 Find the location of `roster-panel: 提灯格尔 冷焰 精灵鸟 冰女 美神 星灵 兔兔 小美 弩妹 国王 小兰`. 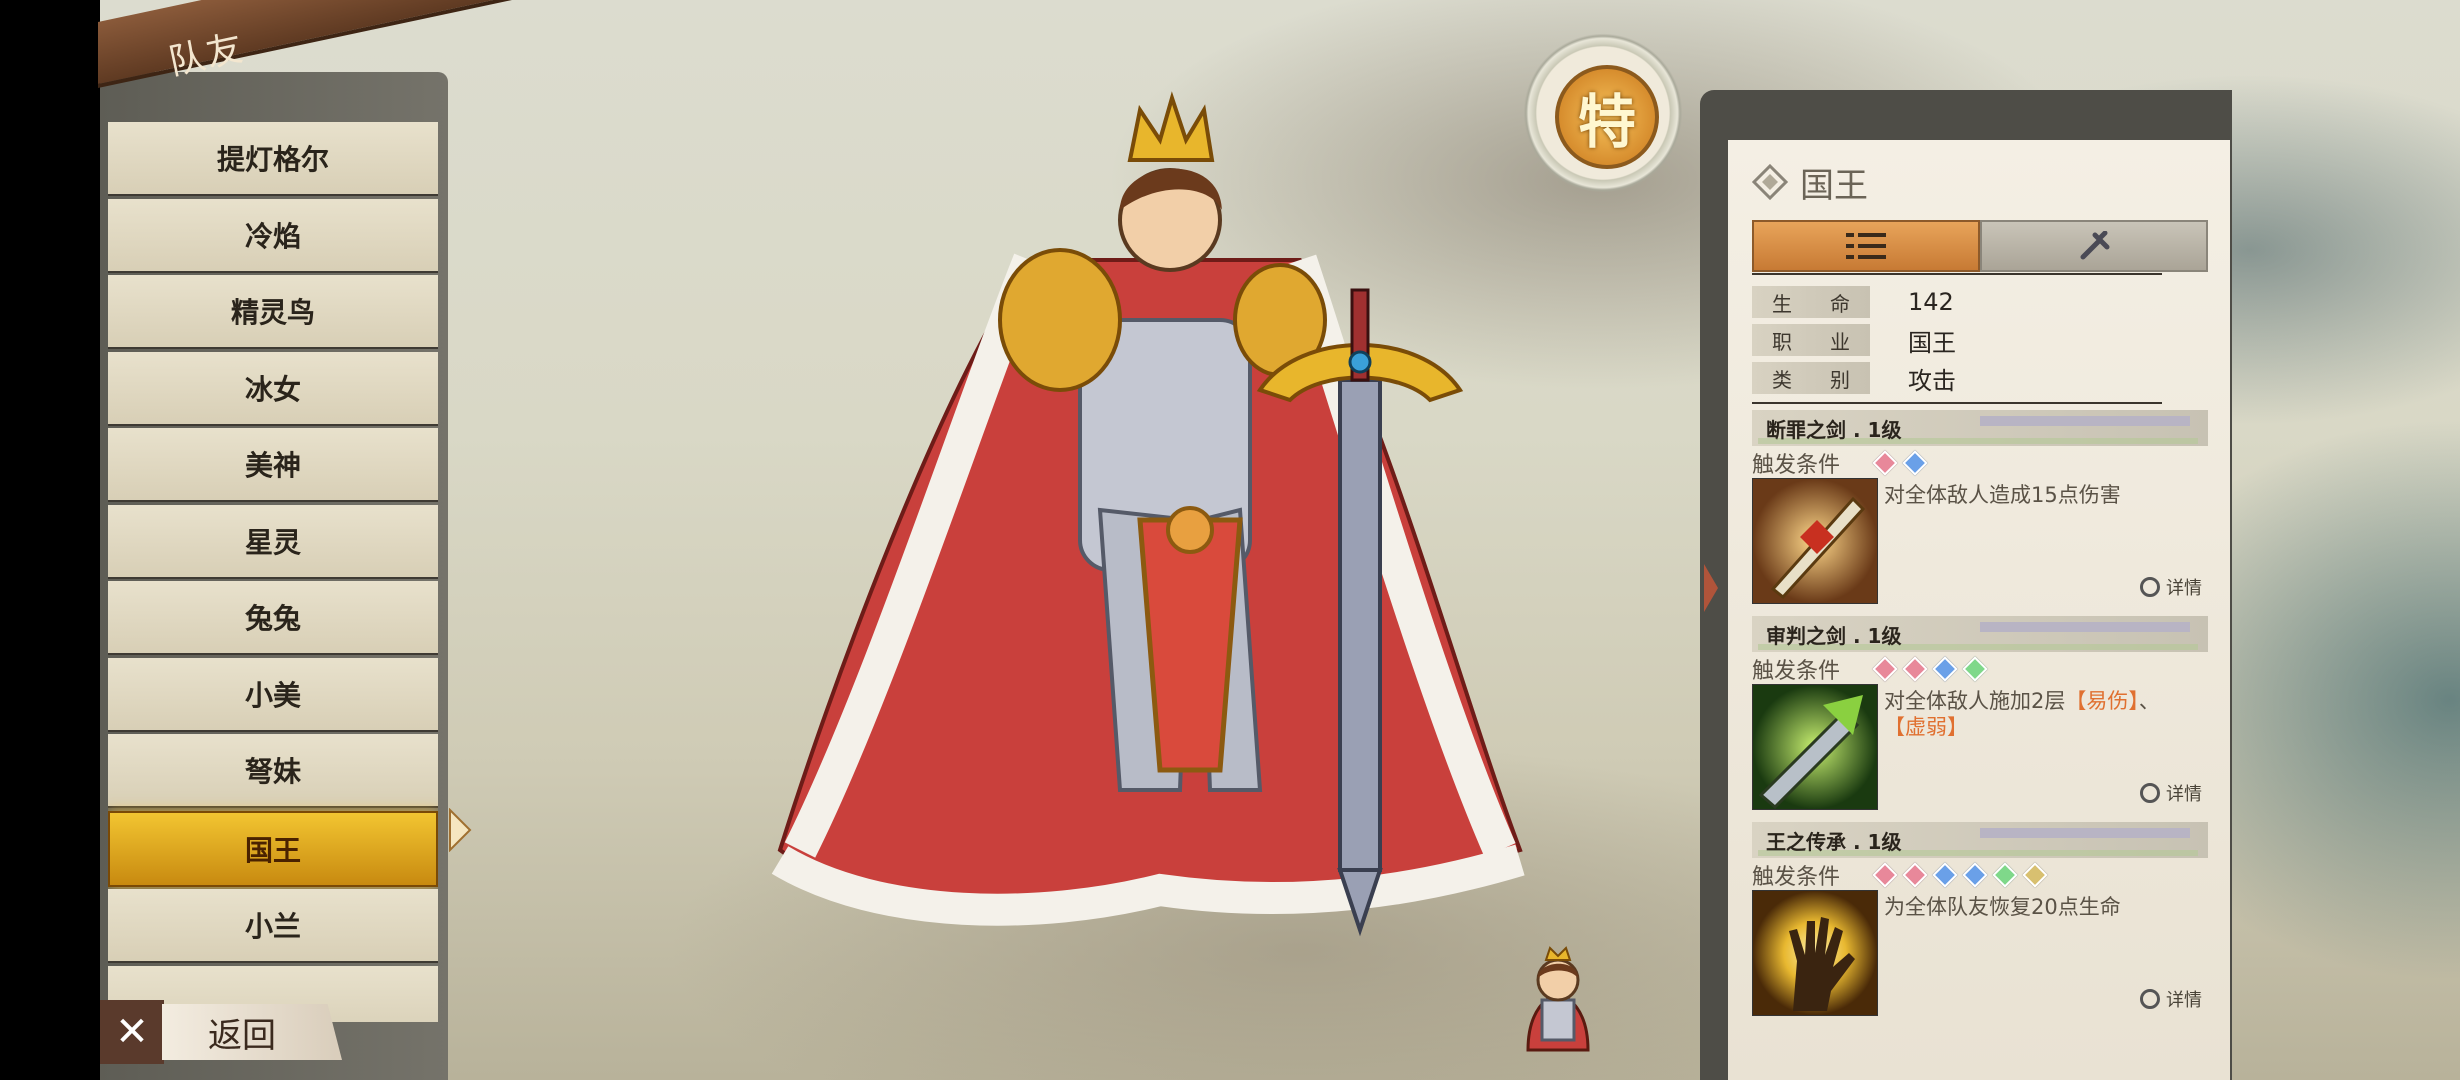

roster-panel: 提灯格尔 冷焰 精灵鸟 冰女 美神 星灵 兔兔 小美 弩妹 国王 小兰 is located at coordinates (274, 576).